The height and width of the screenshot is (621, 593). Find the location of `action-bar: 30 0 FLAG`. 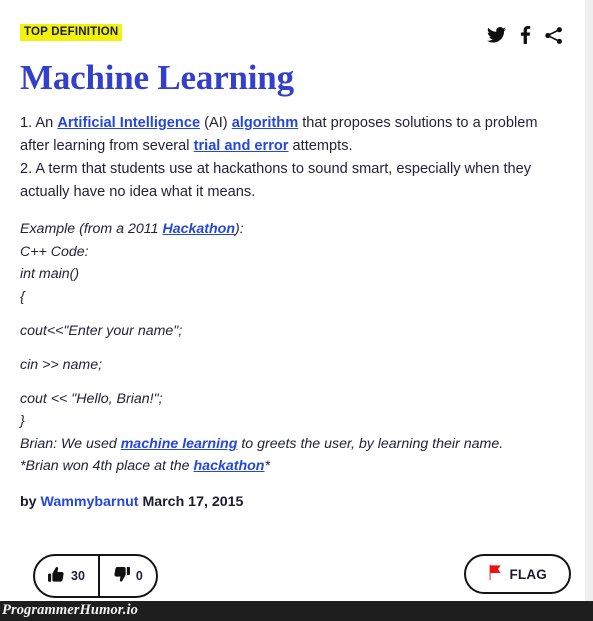

action-bar: 30 0 FLAG is located at coordinates (302, 576).